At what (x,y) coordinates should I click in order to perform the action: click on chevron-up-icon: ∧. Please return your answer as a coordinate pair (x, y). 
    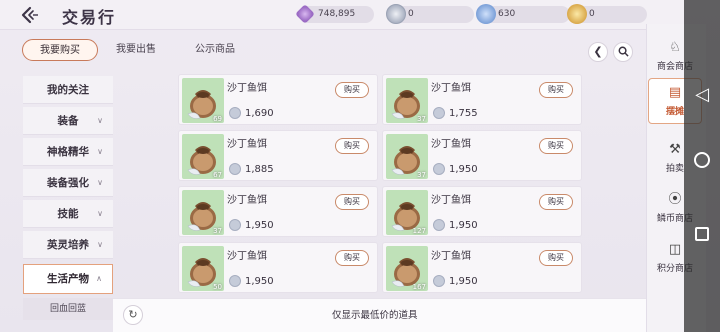
    Looking at the image, I should click on (99, 278).